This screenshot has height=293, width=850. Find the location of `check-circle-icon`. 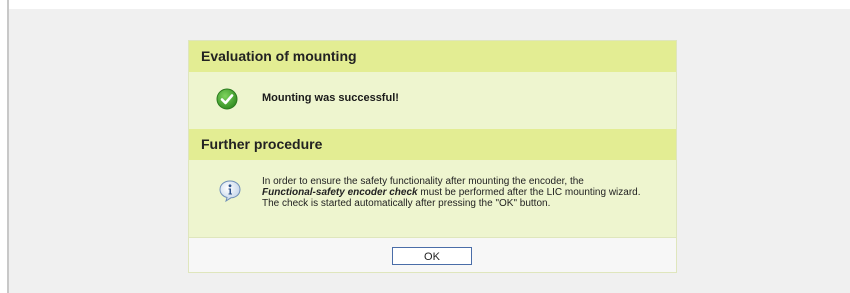

check-circle-icon is located at coordinates (227, 99).